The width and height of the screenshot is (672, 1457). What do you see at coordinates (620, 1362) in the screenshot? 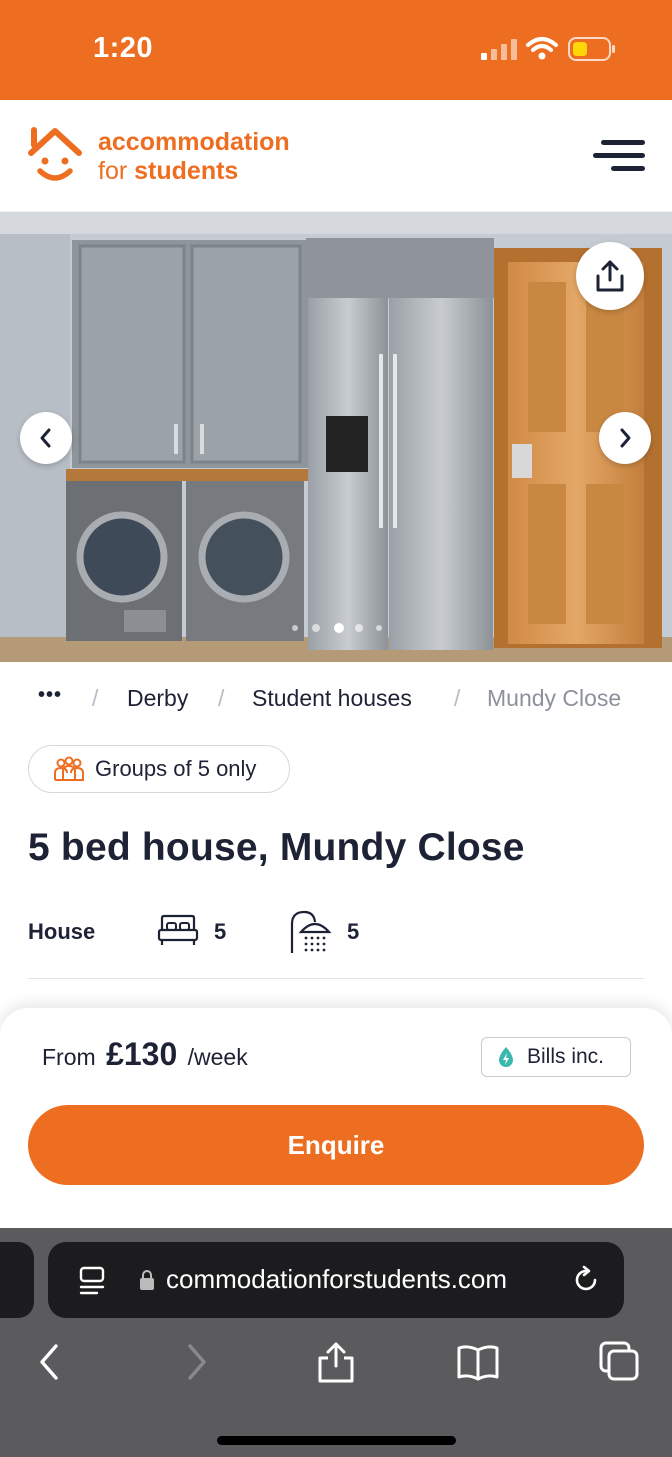
I see `tabs-icon` at bounding box center [620, 1362].